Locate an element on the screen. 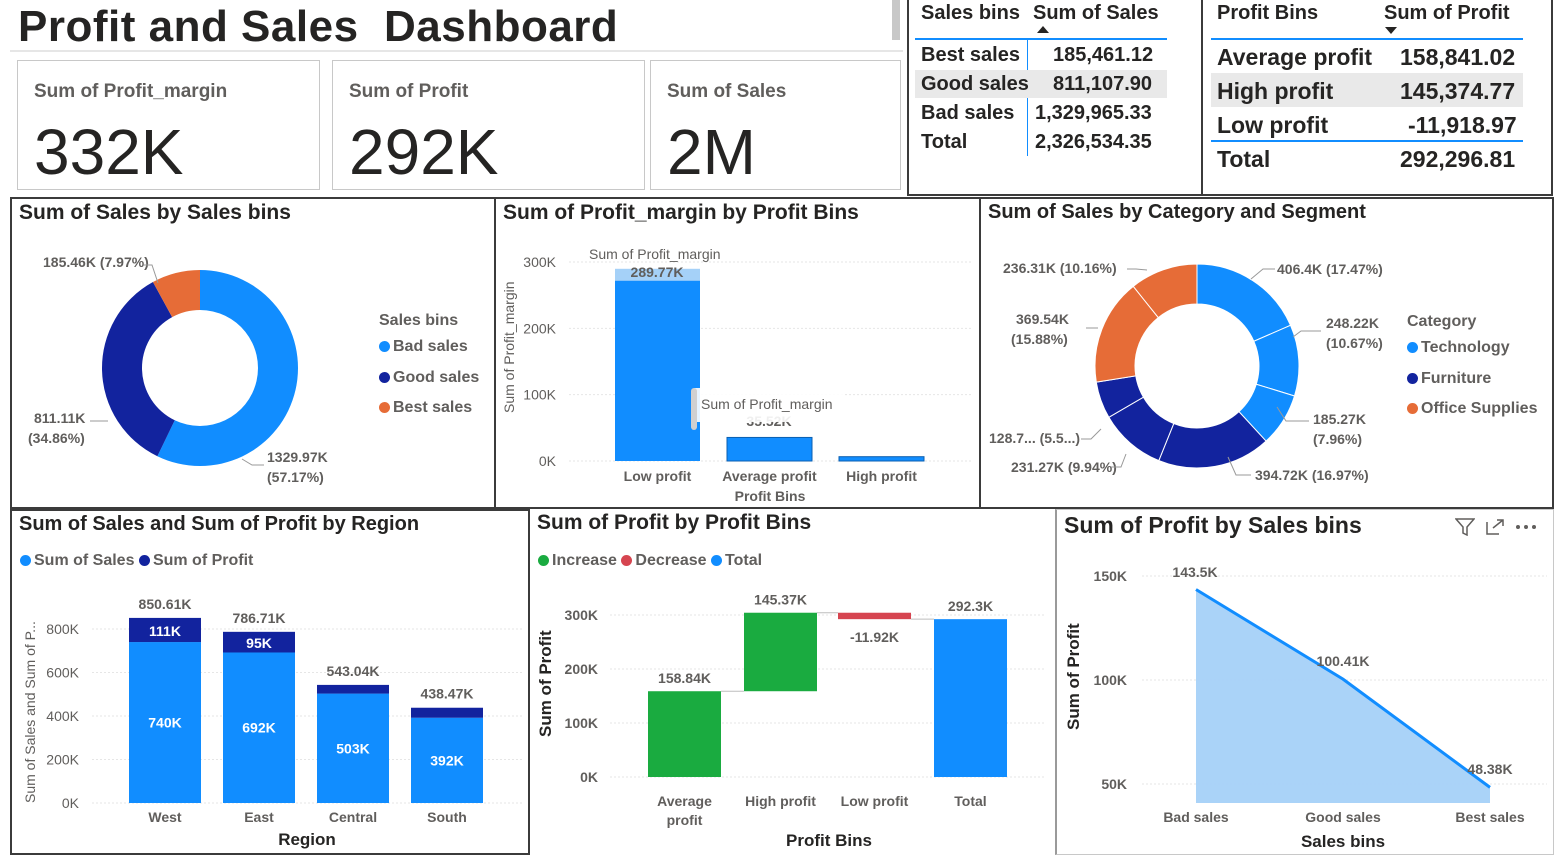  legend-item-furniture: Furniture is located at coordinates (1449, 379).